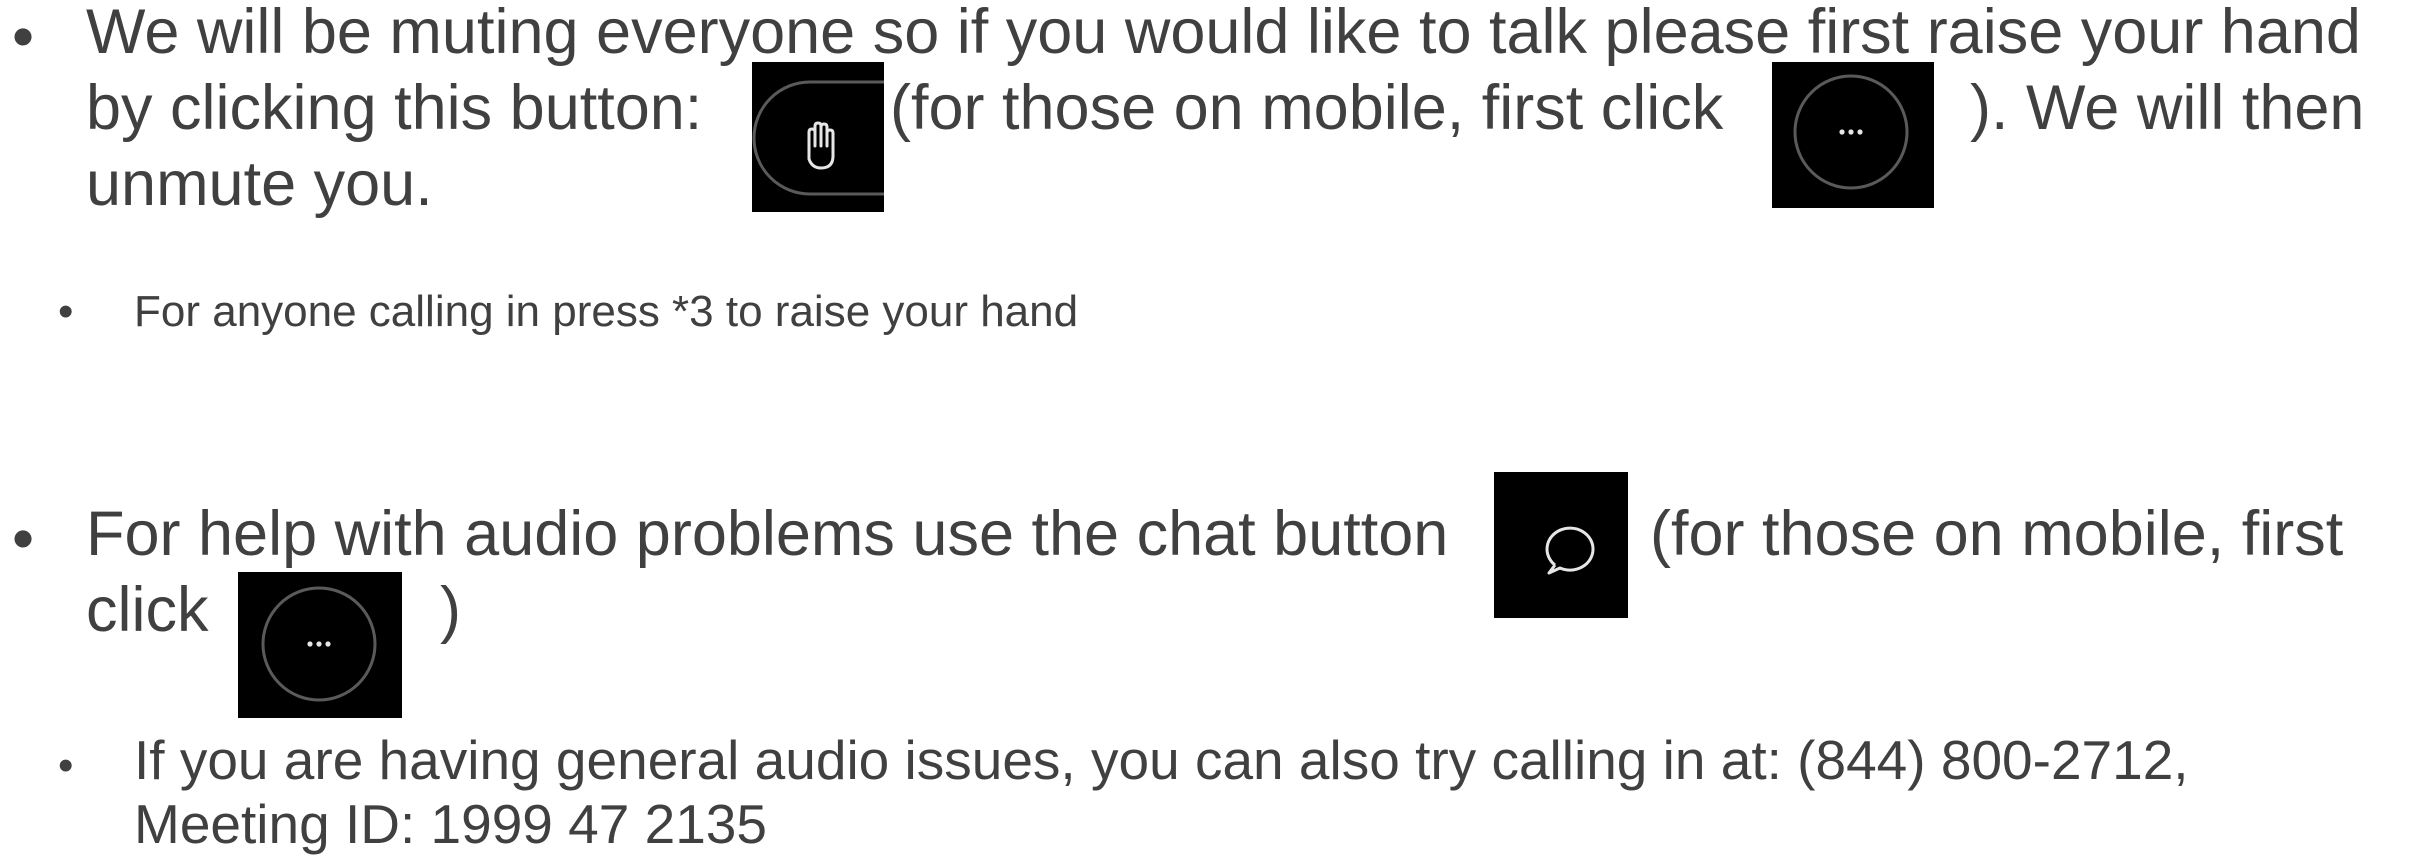 This screenshot has width=2428, height=856. Describe the element at coordinates (450, 610) in the screenshot. I see `audio-help-line-2-end: )` at that location.